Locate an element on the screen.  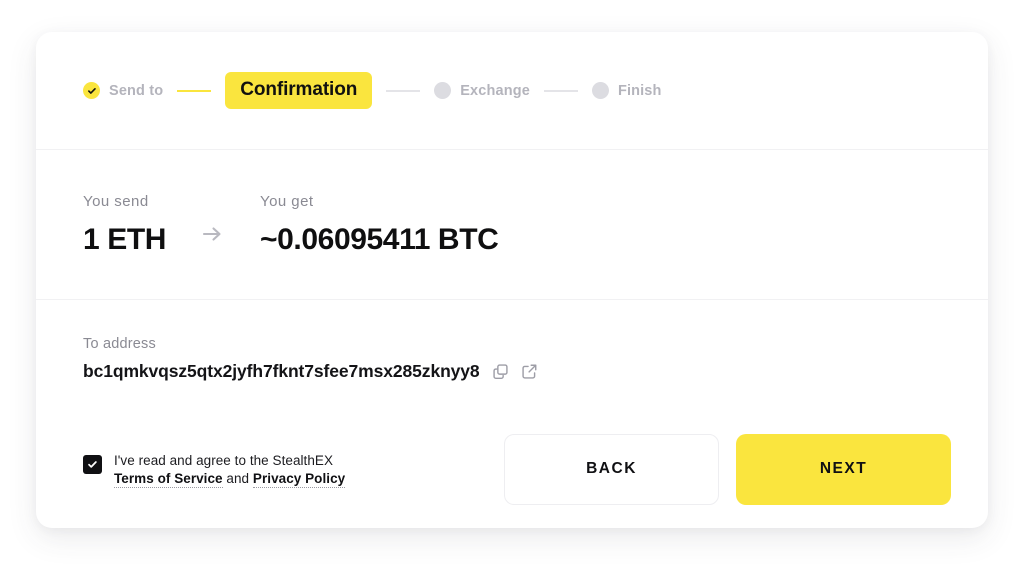
back-button: BACK is located at coordinates (611, 469).